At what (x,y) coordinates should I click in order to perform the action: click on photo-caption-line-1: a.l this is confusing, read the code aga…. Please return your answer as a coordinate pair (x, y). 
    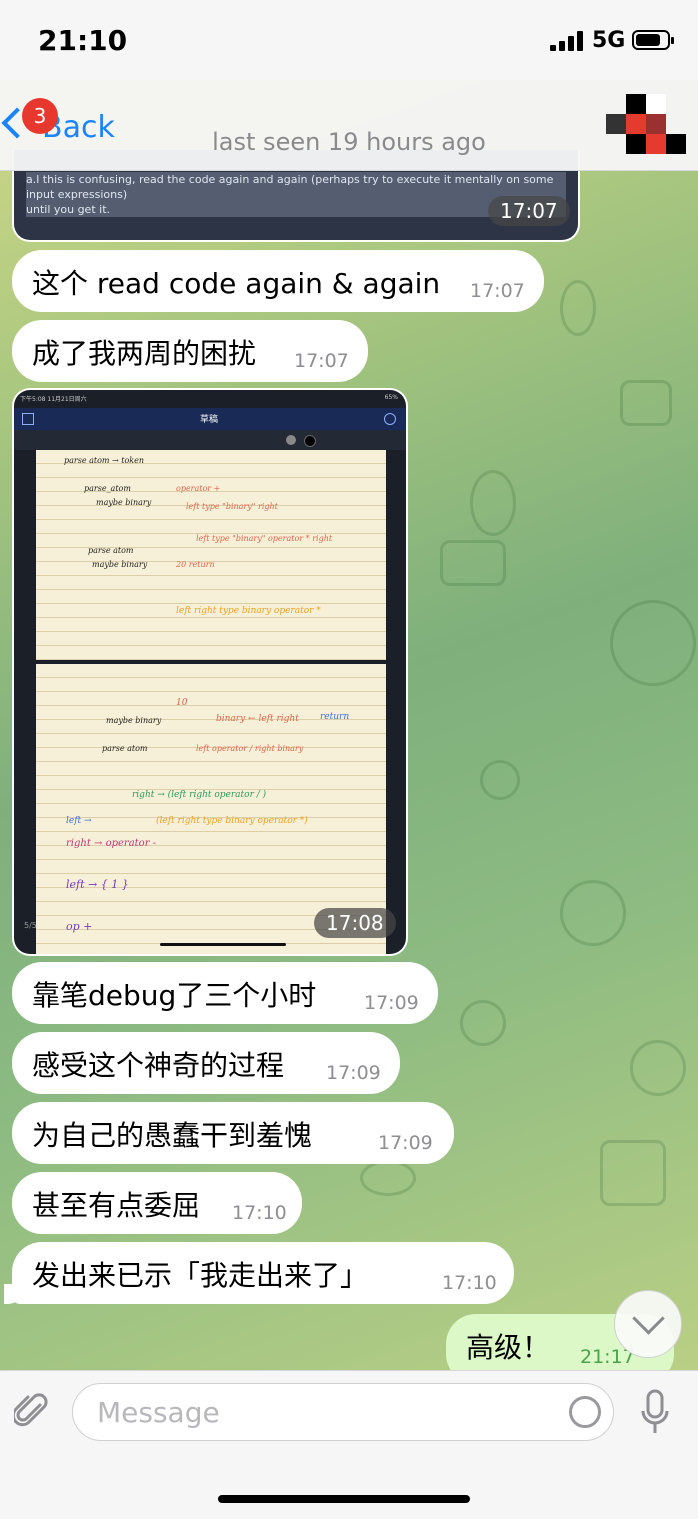
    Looking at the image, I should click on (290, 187).